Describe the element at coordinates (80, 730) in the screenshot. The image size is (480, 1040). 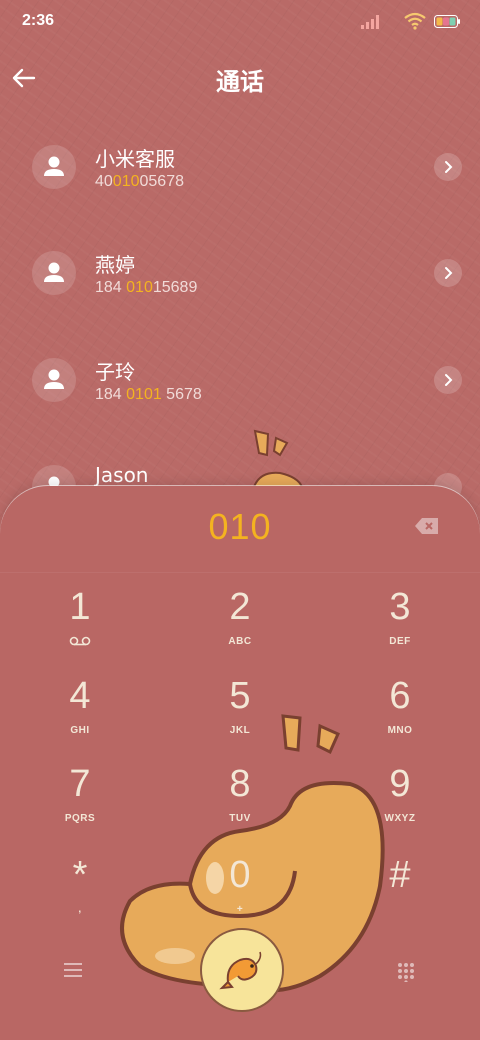
I see `key-letters: GHI` at that location.